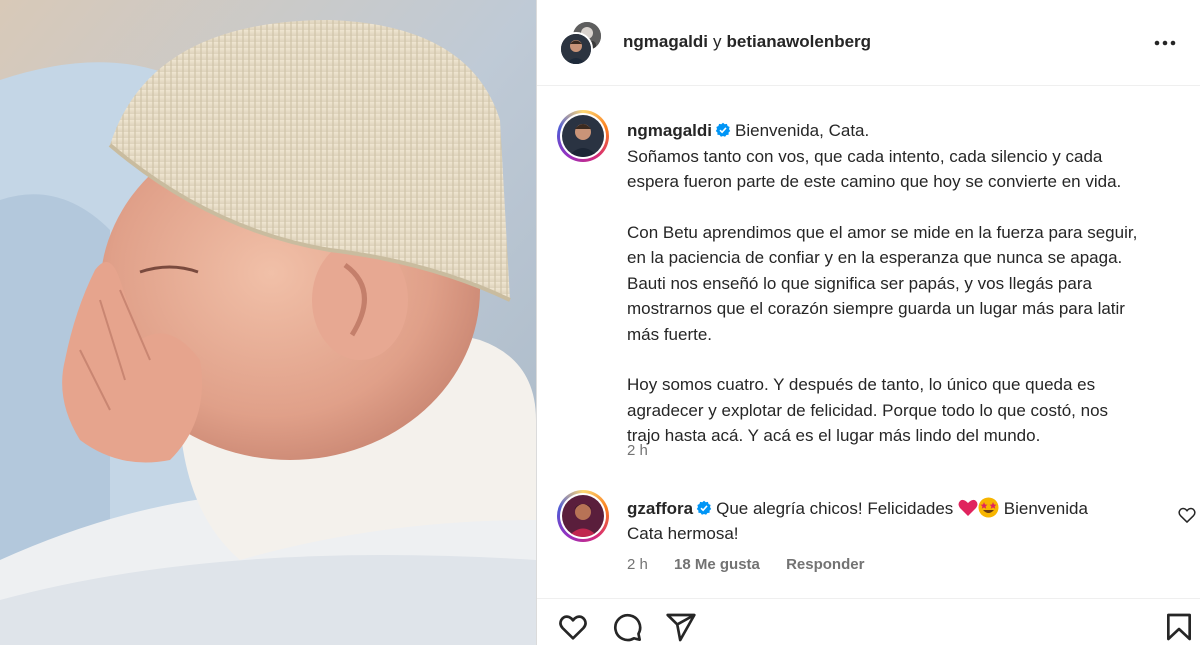 The width and height of the screenshot is (1200, 645). What do you see at coordinates (1045, 508) in the screenshot?
I see `comment-text-part-b: Bienvenida` at bounding box center [1045, 508].